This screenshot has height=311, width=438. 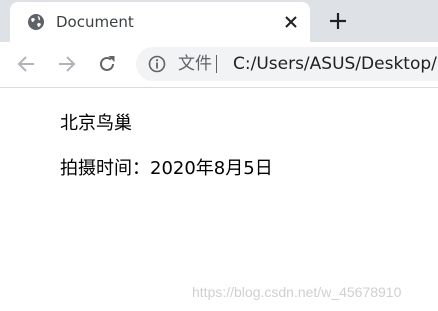 I want to click on arrow-right-icon, so click(x=67, y=64).